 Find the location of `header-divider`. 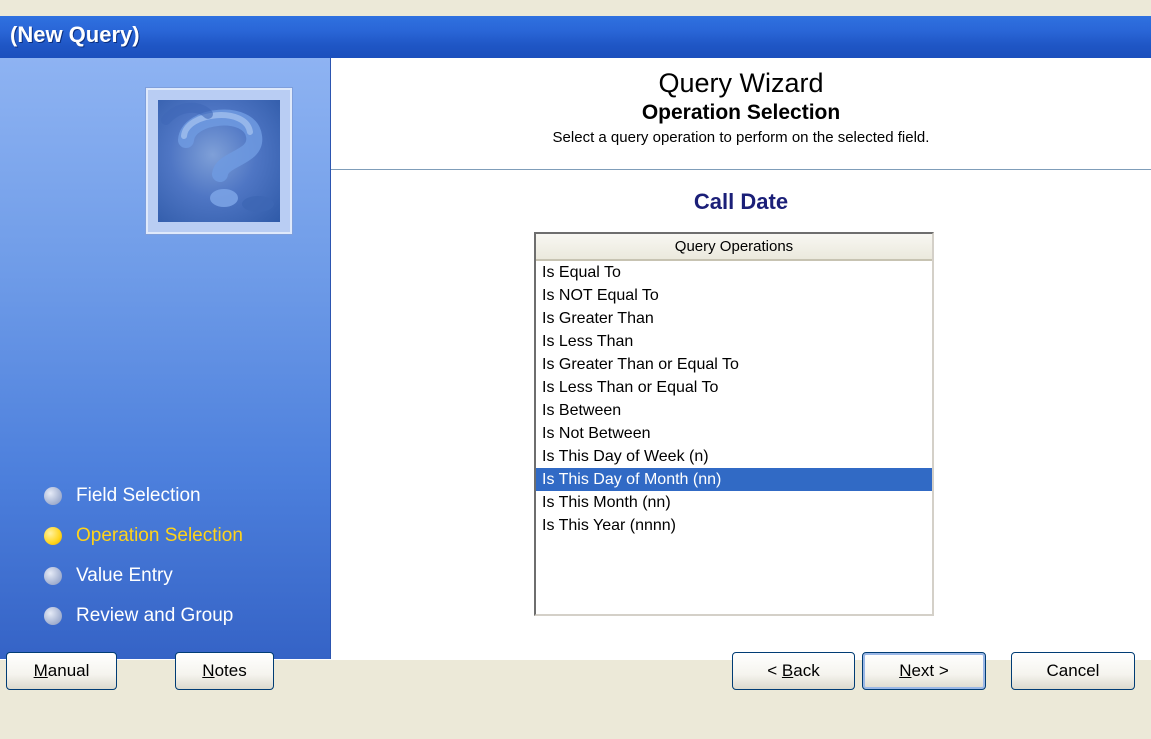

header-divider is located at coordinates (741, 169).